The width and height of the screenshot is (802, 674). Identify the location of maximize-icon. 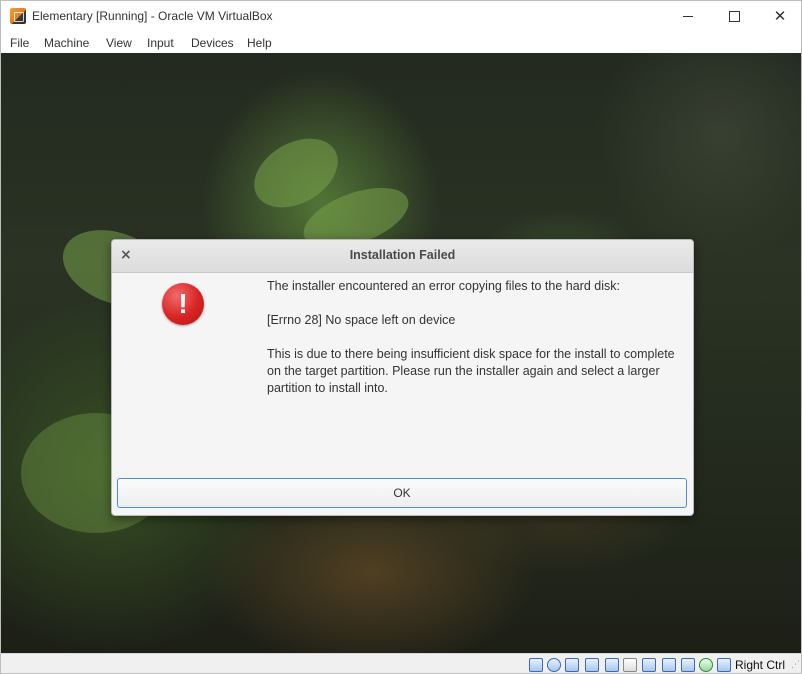
(734, 16).